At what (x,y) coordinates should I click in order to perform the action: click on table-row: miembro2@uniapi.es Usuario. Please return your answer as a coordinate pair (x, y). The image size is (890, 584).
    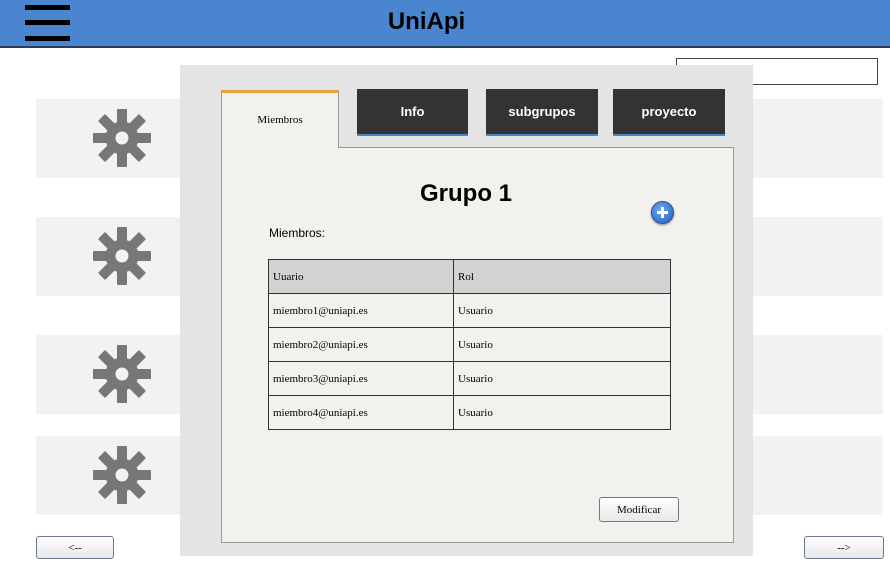
    Looking at the image, I should click on (469, 344).